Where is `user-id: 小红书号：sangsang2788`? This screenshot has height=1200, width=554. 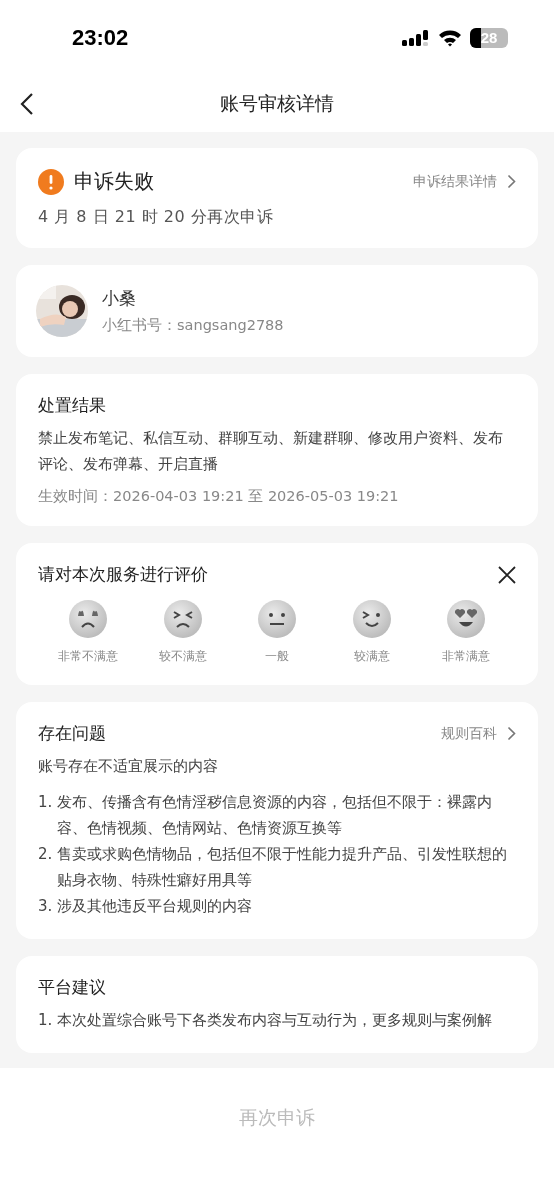
user-id: 小红书号：sangsang2788 is located at coordinates (193, 325).